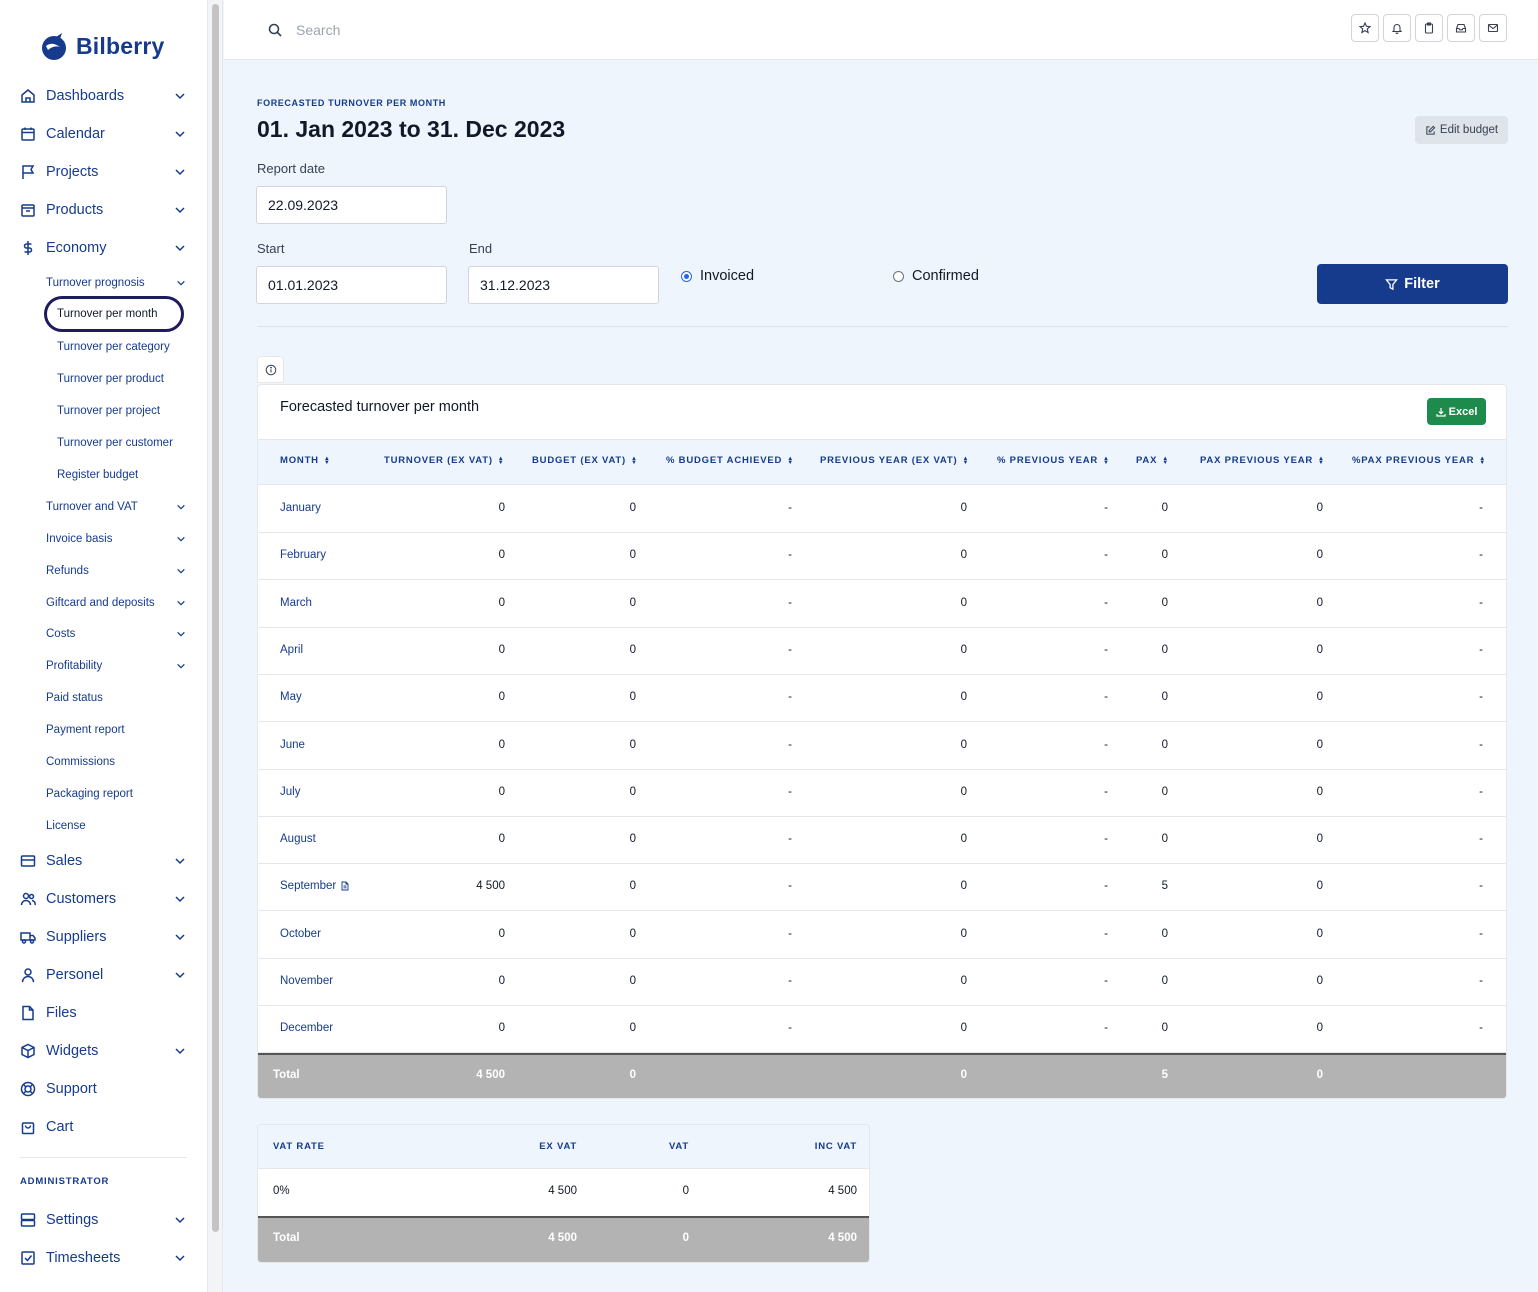 The width and height of the screenshot is (1538, 1292). I want to click on clipboard-button, so click(1429, 28).